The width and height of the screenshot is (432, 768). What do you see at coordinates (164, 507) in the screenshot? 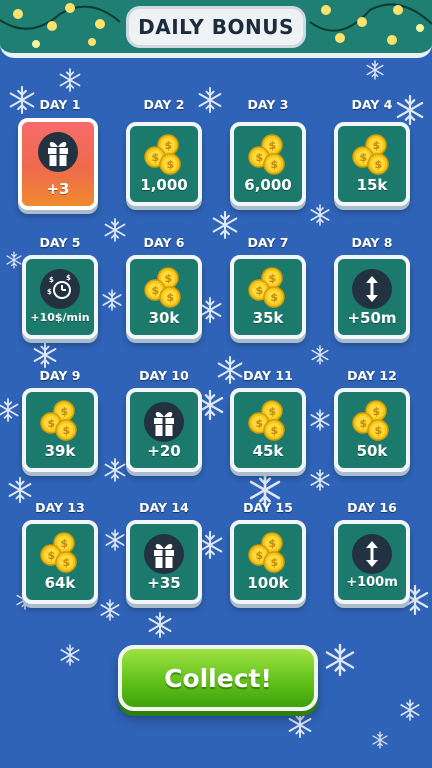
I see `day-label: DAY 14` at bounding box center [164, 507].